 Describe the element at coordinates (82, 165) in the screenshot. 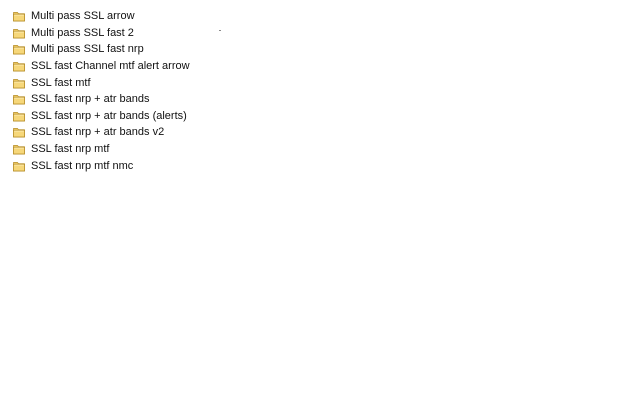

I see `folder-name: SSL fast nrp mtf nmc` at that location.